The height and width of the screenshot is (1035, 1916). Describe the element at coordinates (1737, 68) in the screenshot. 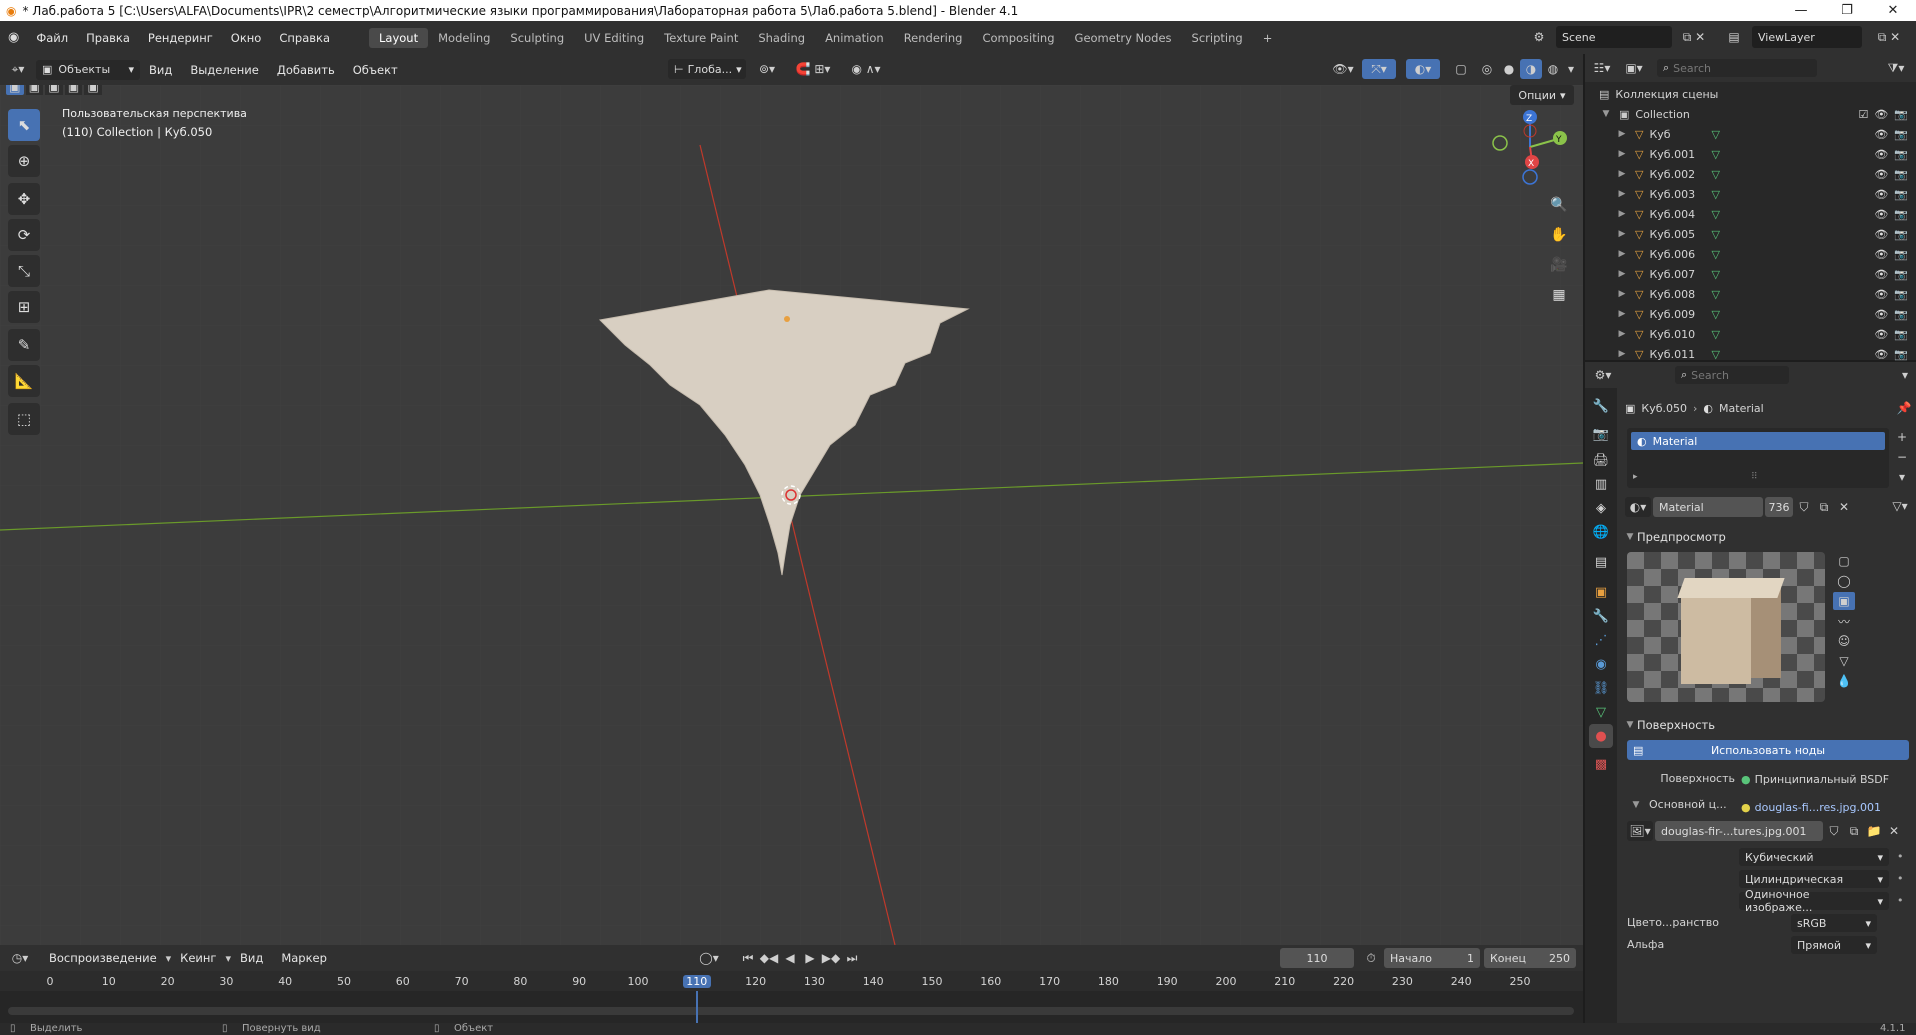

I see `outliner-search-input: ⌕ Search` at that location.